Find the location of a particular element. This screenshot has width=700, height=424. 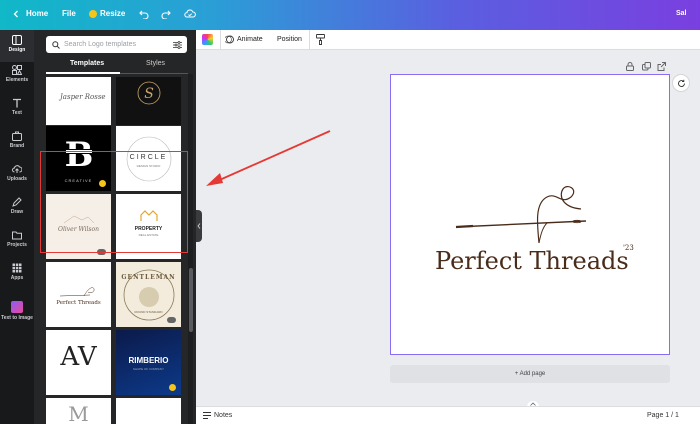

shapes-icon is located at coordinates (17, 70).